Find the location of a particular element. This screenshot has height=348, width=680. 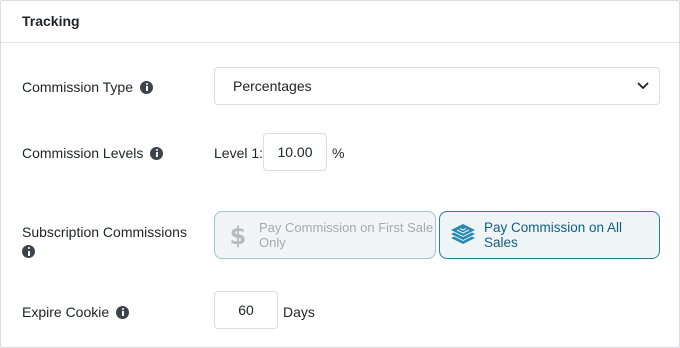

stack-icon is located at coordinates (463, 234).